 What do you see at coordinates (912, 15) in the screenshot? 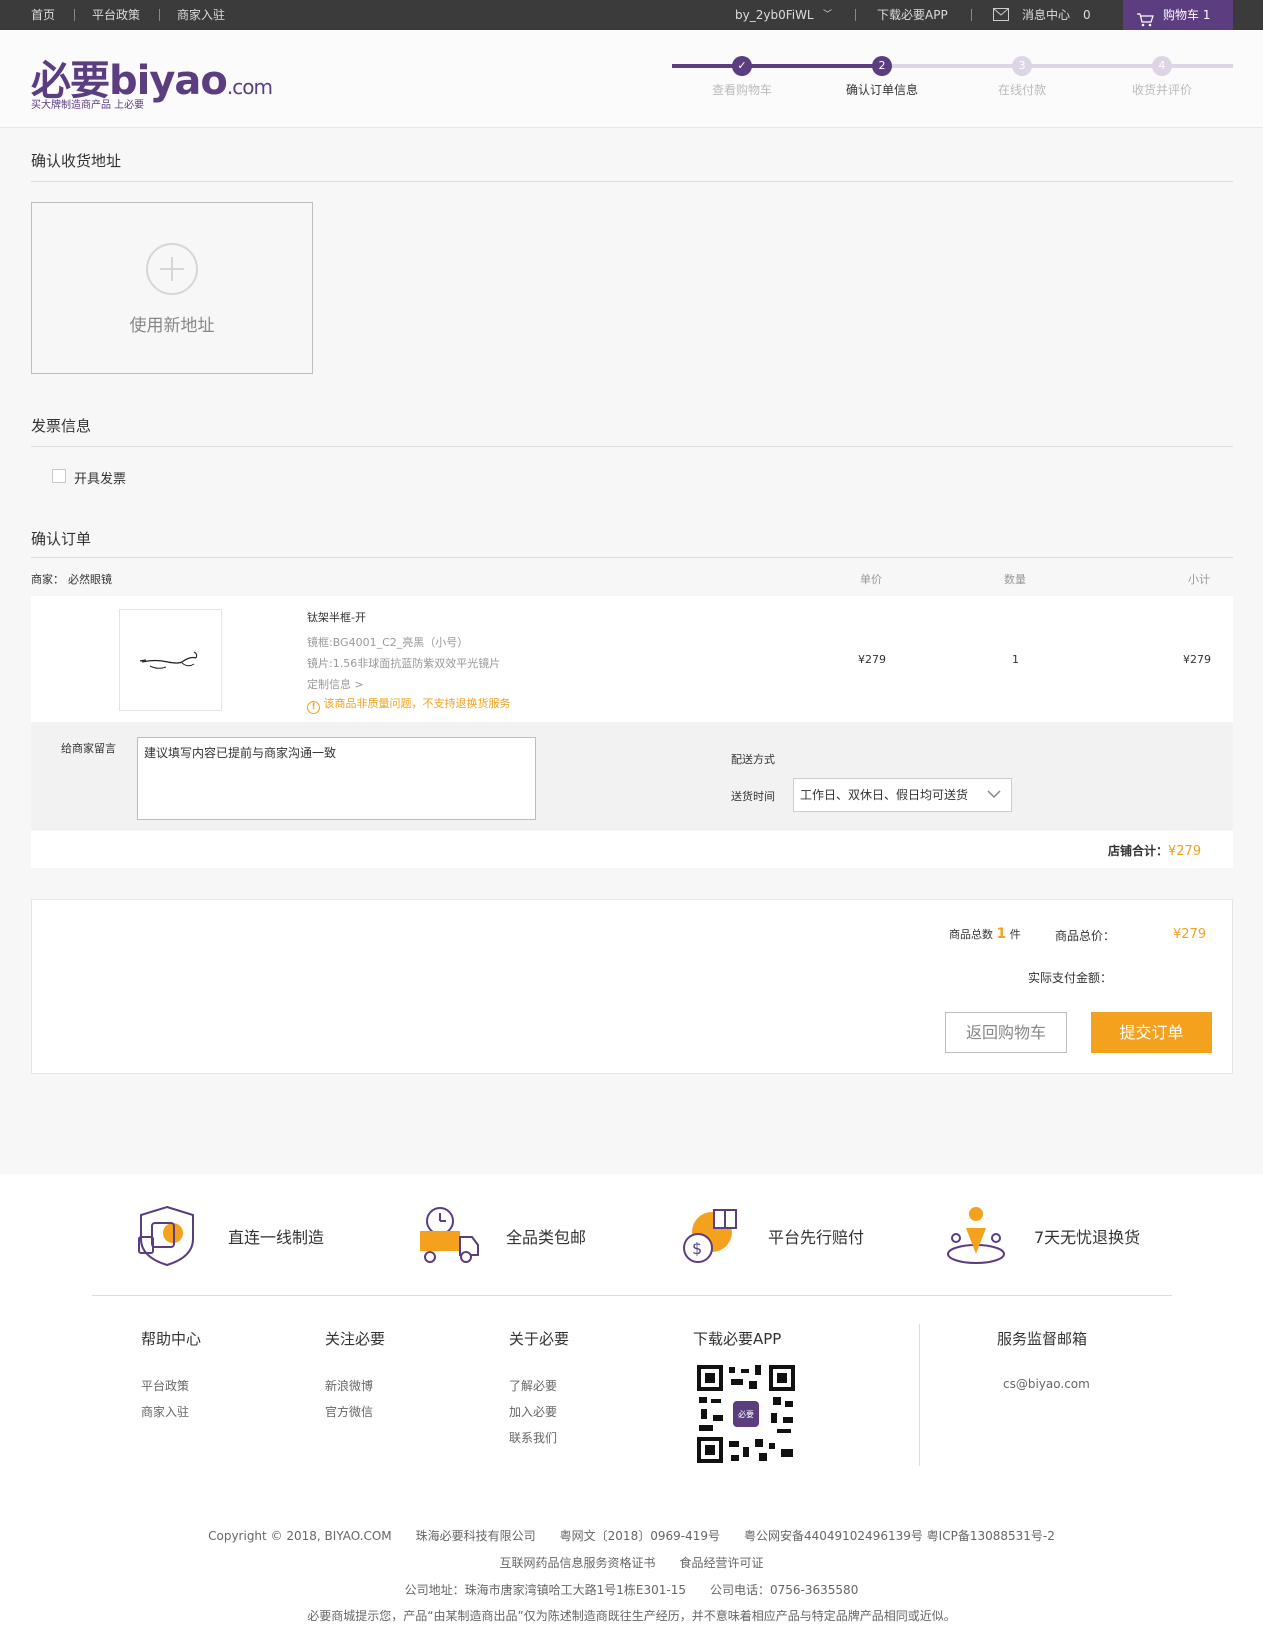
I see `download-app-link: 下载必要APP` at bounding box center [912, 15].